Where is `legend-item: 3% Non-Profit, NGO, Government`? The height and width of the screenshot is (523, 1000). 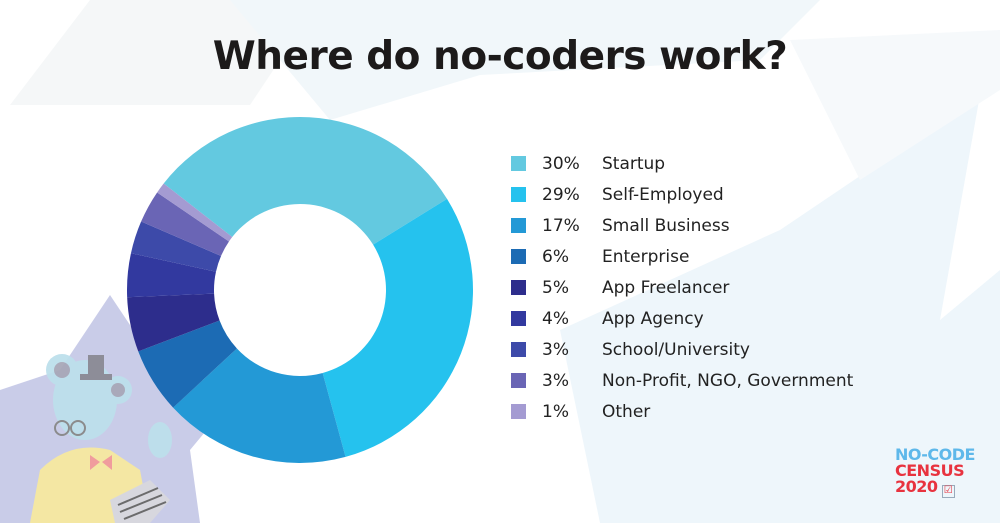
legend-item: 3% Non-Profit, NGO, Government is located at coordinates (682, 380).